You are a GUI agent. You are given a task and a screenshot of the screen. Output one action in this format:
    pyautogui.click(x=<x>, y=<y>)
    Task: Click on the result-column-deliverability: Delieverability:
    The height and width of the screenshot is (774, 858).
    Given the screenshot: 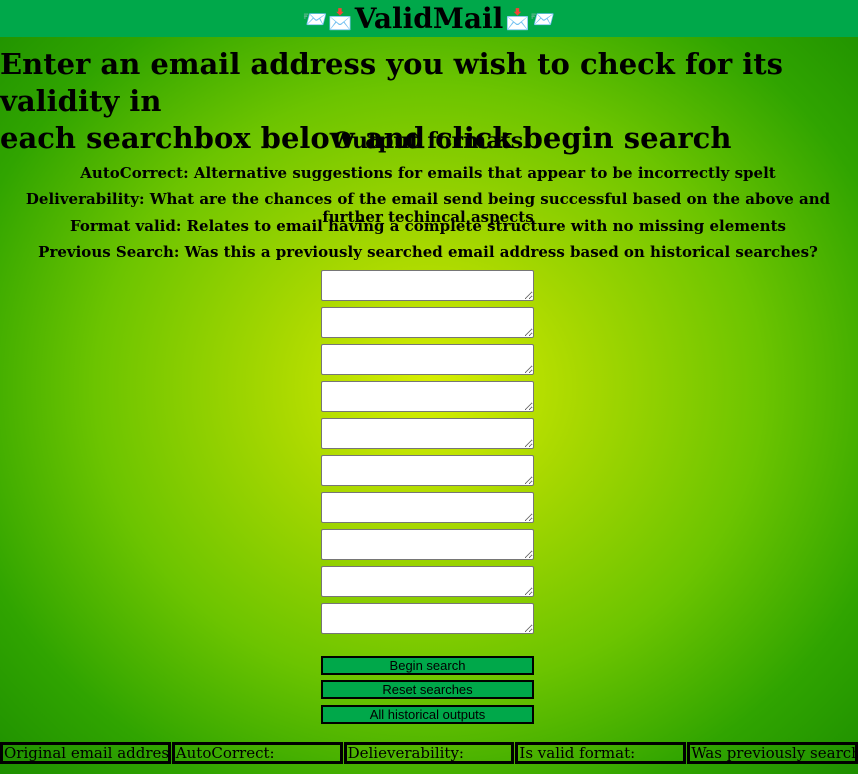 What is the action you would take?
    pyautogui.click(x=429, y=753)
    